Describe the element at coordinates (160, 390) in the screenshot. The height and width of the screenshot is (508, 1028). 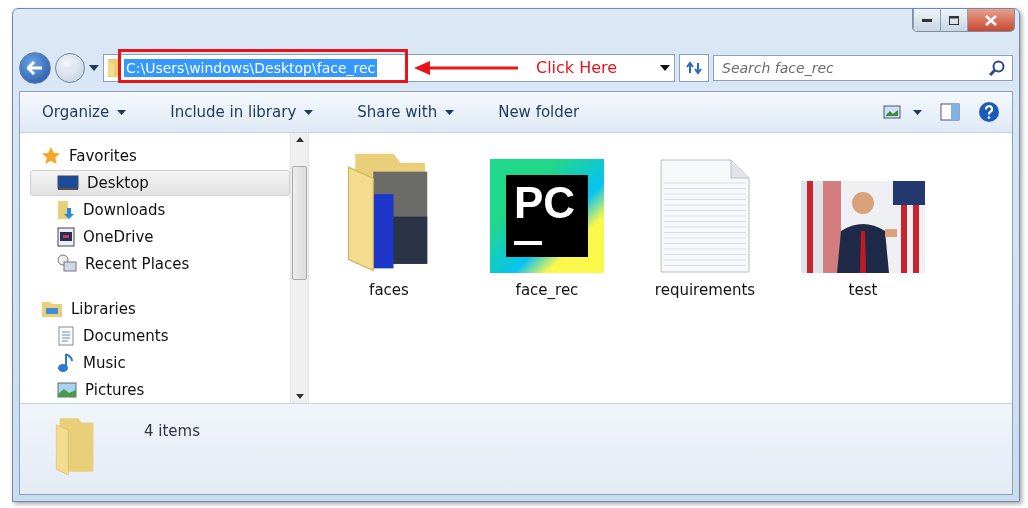
I see `nav-item: Pictures` at that location.